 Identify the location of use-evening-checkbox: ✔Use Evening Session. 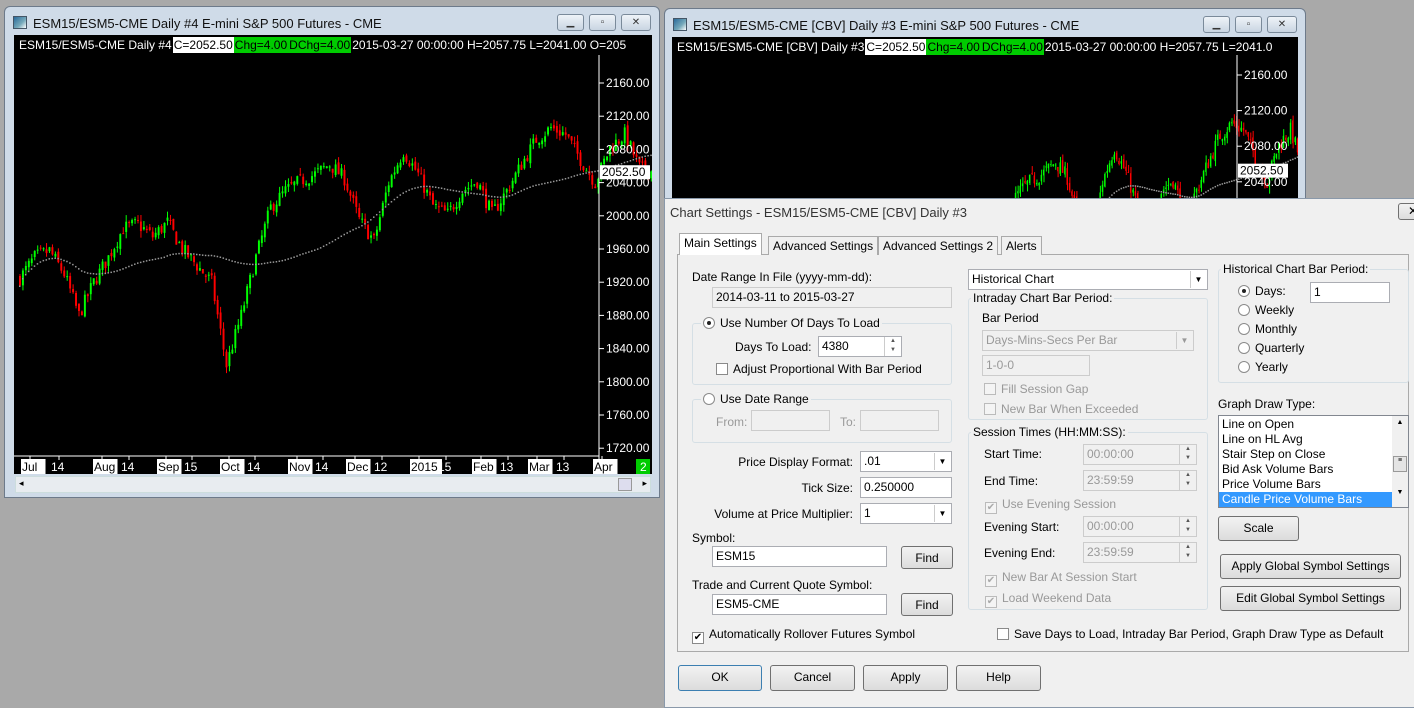
(1050, 505).